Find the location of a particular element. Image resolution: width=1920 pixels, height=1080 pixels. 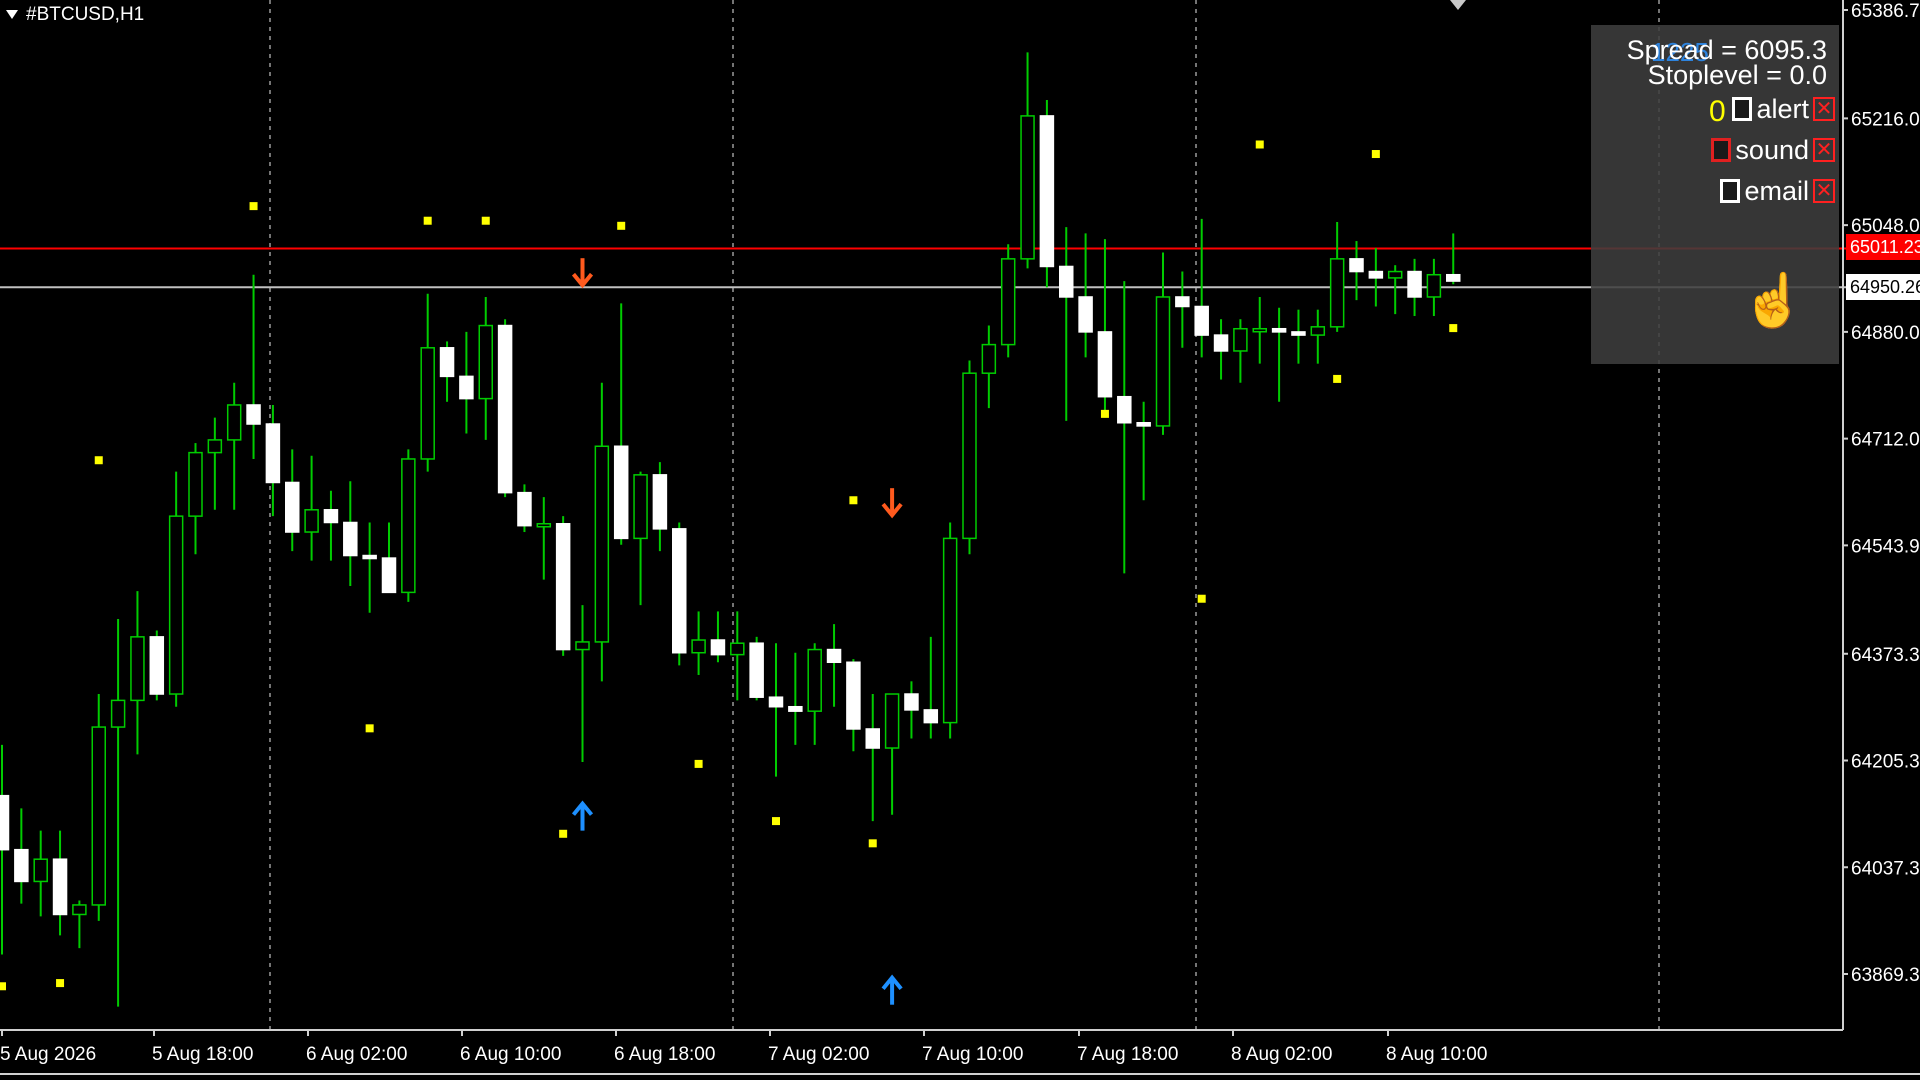

alert-checkbox is located at coordinates (1742, 109).